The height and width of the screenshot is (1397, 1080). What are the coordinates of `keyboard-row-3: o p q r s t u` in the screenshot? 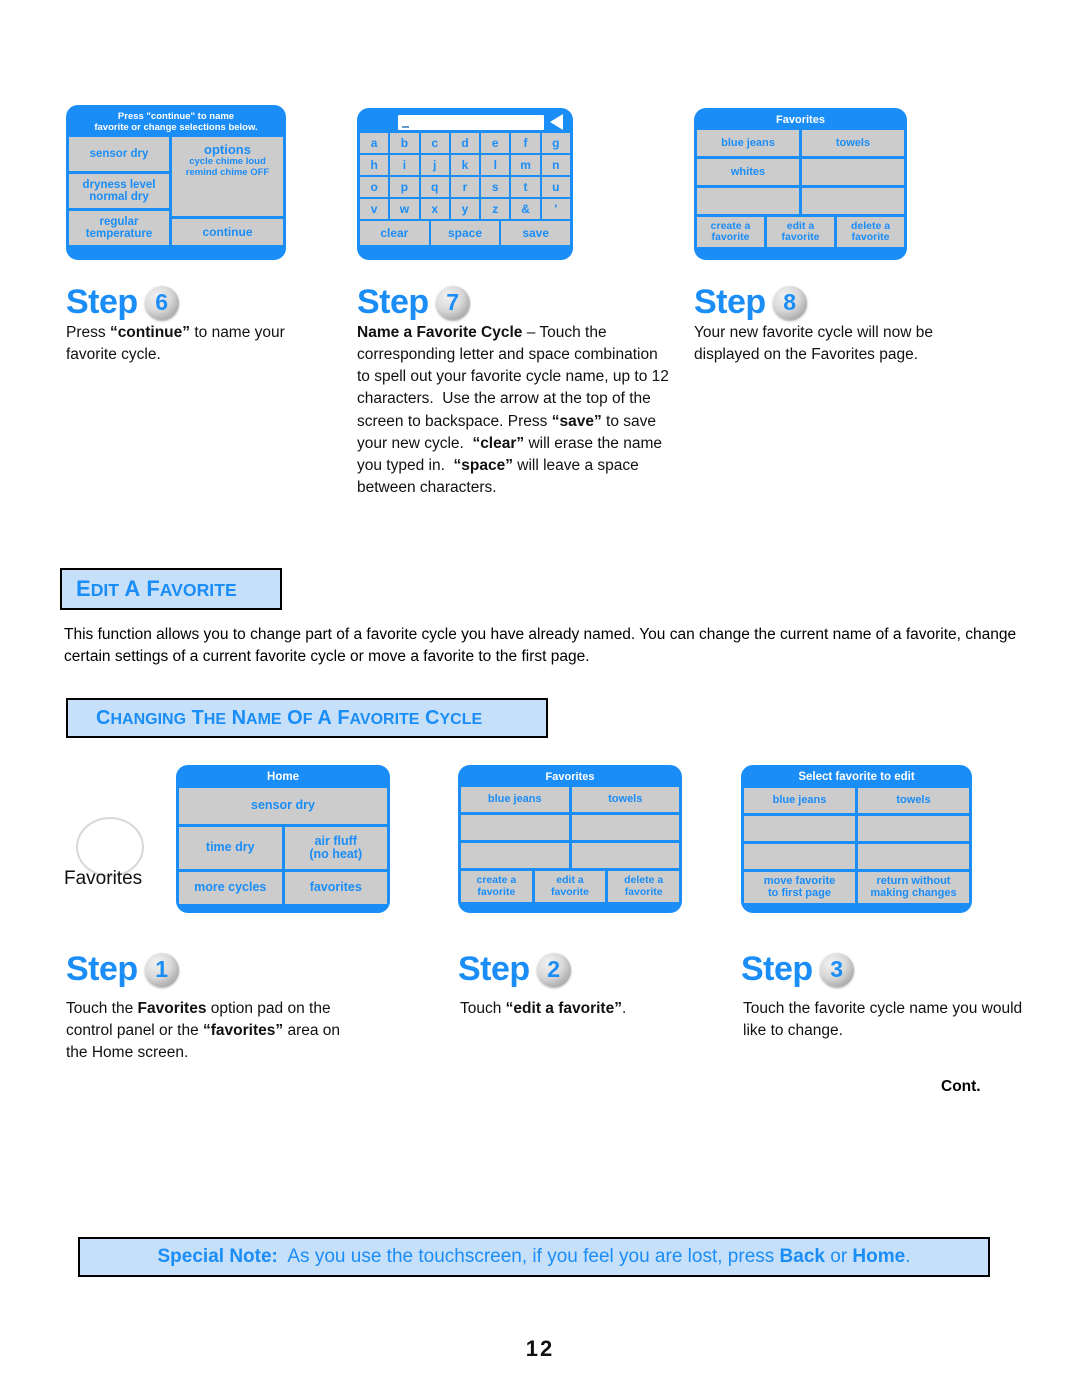 It's located at (465, 187).